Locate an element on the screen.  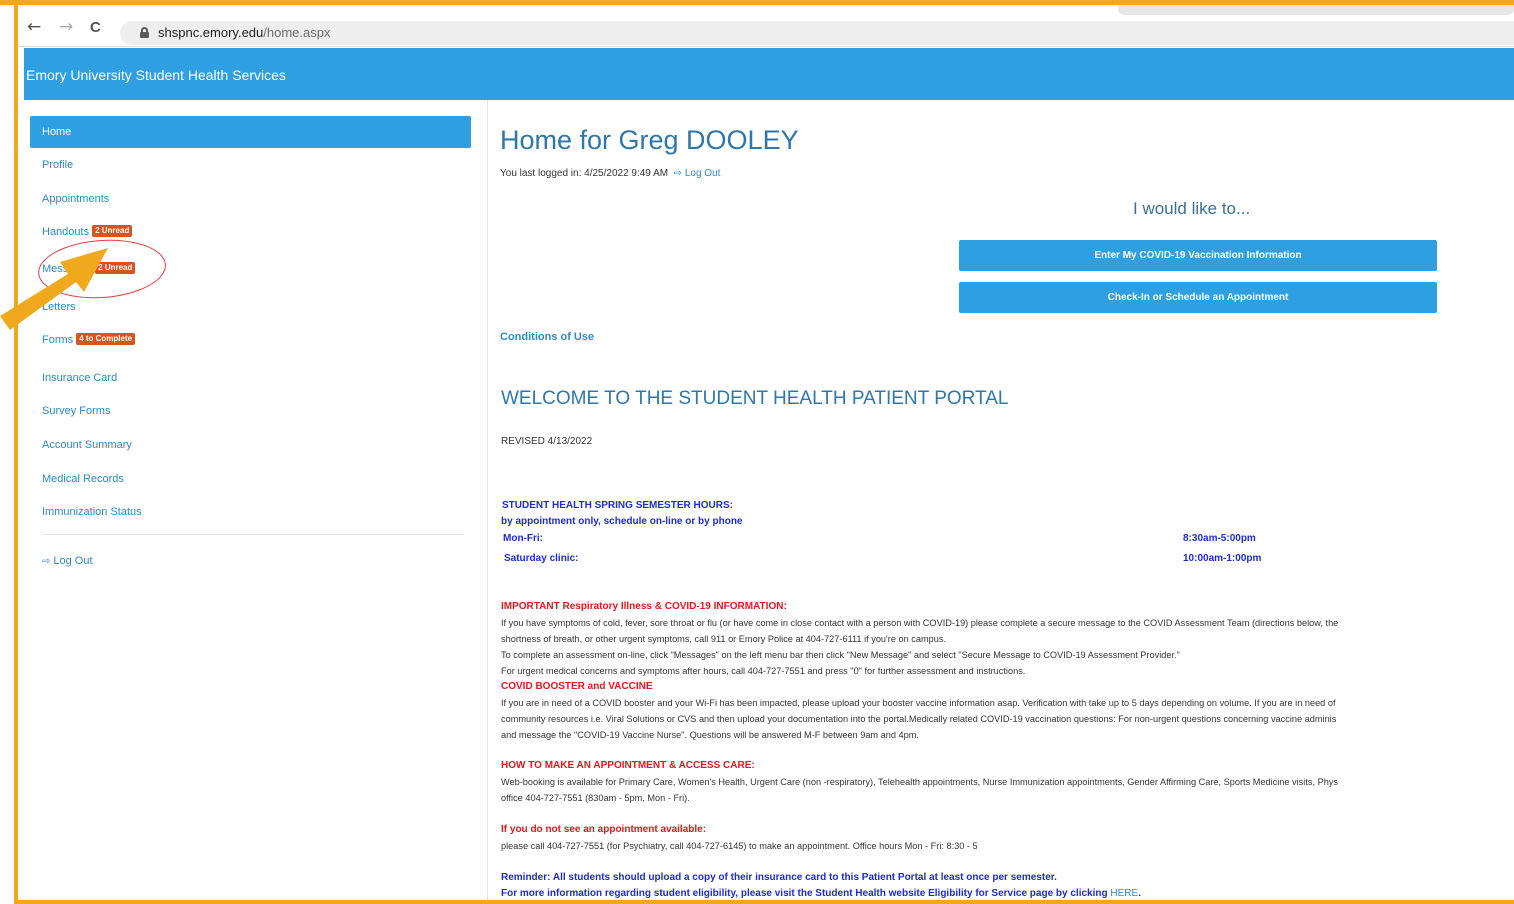
sidebar-item-label: Medical Records is located at coordinates (83, 479).